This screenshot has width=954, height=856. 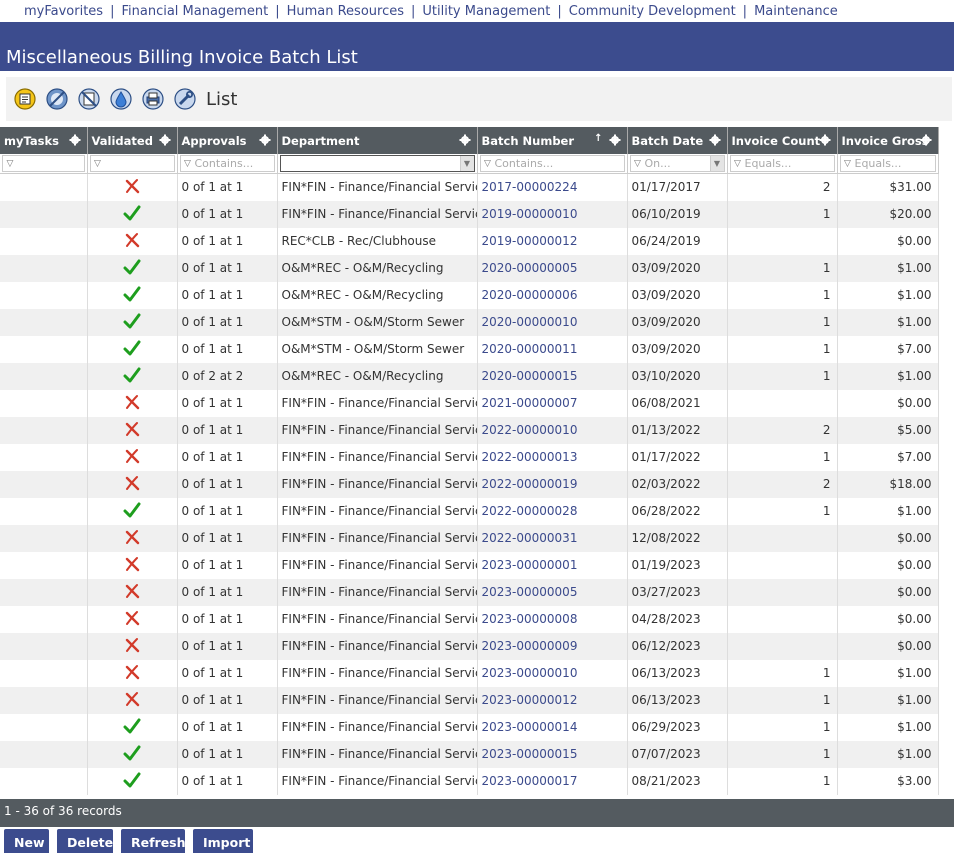 I want to click on cell-batch-number-link: 2023-00000015, so click(x=552, y=754).